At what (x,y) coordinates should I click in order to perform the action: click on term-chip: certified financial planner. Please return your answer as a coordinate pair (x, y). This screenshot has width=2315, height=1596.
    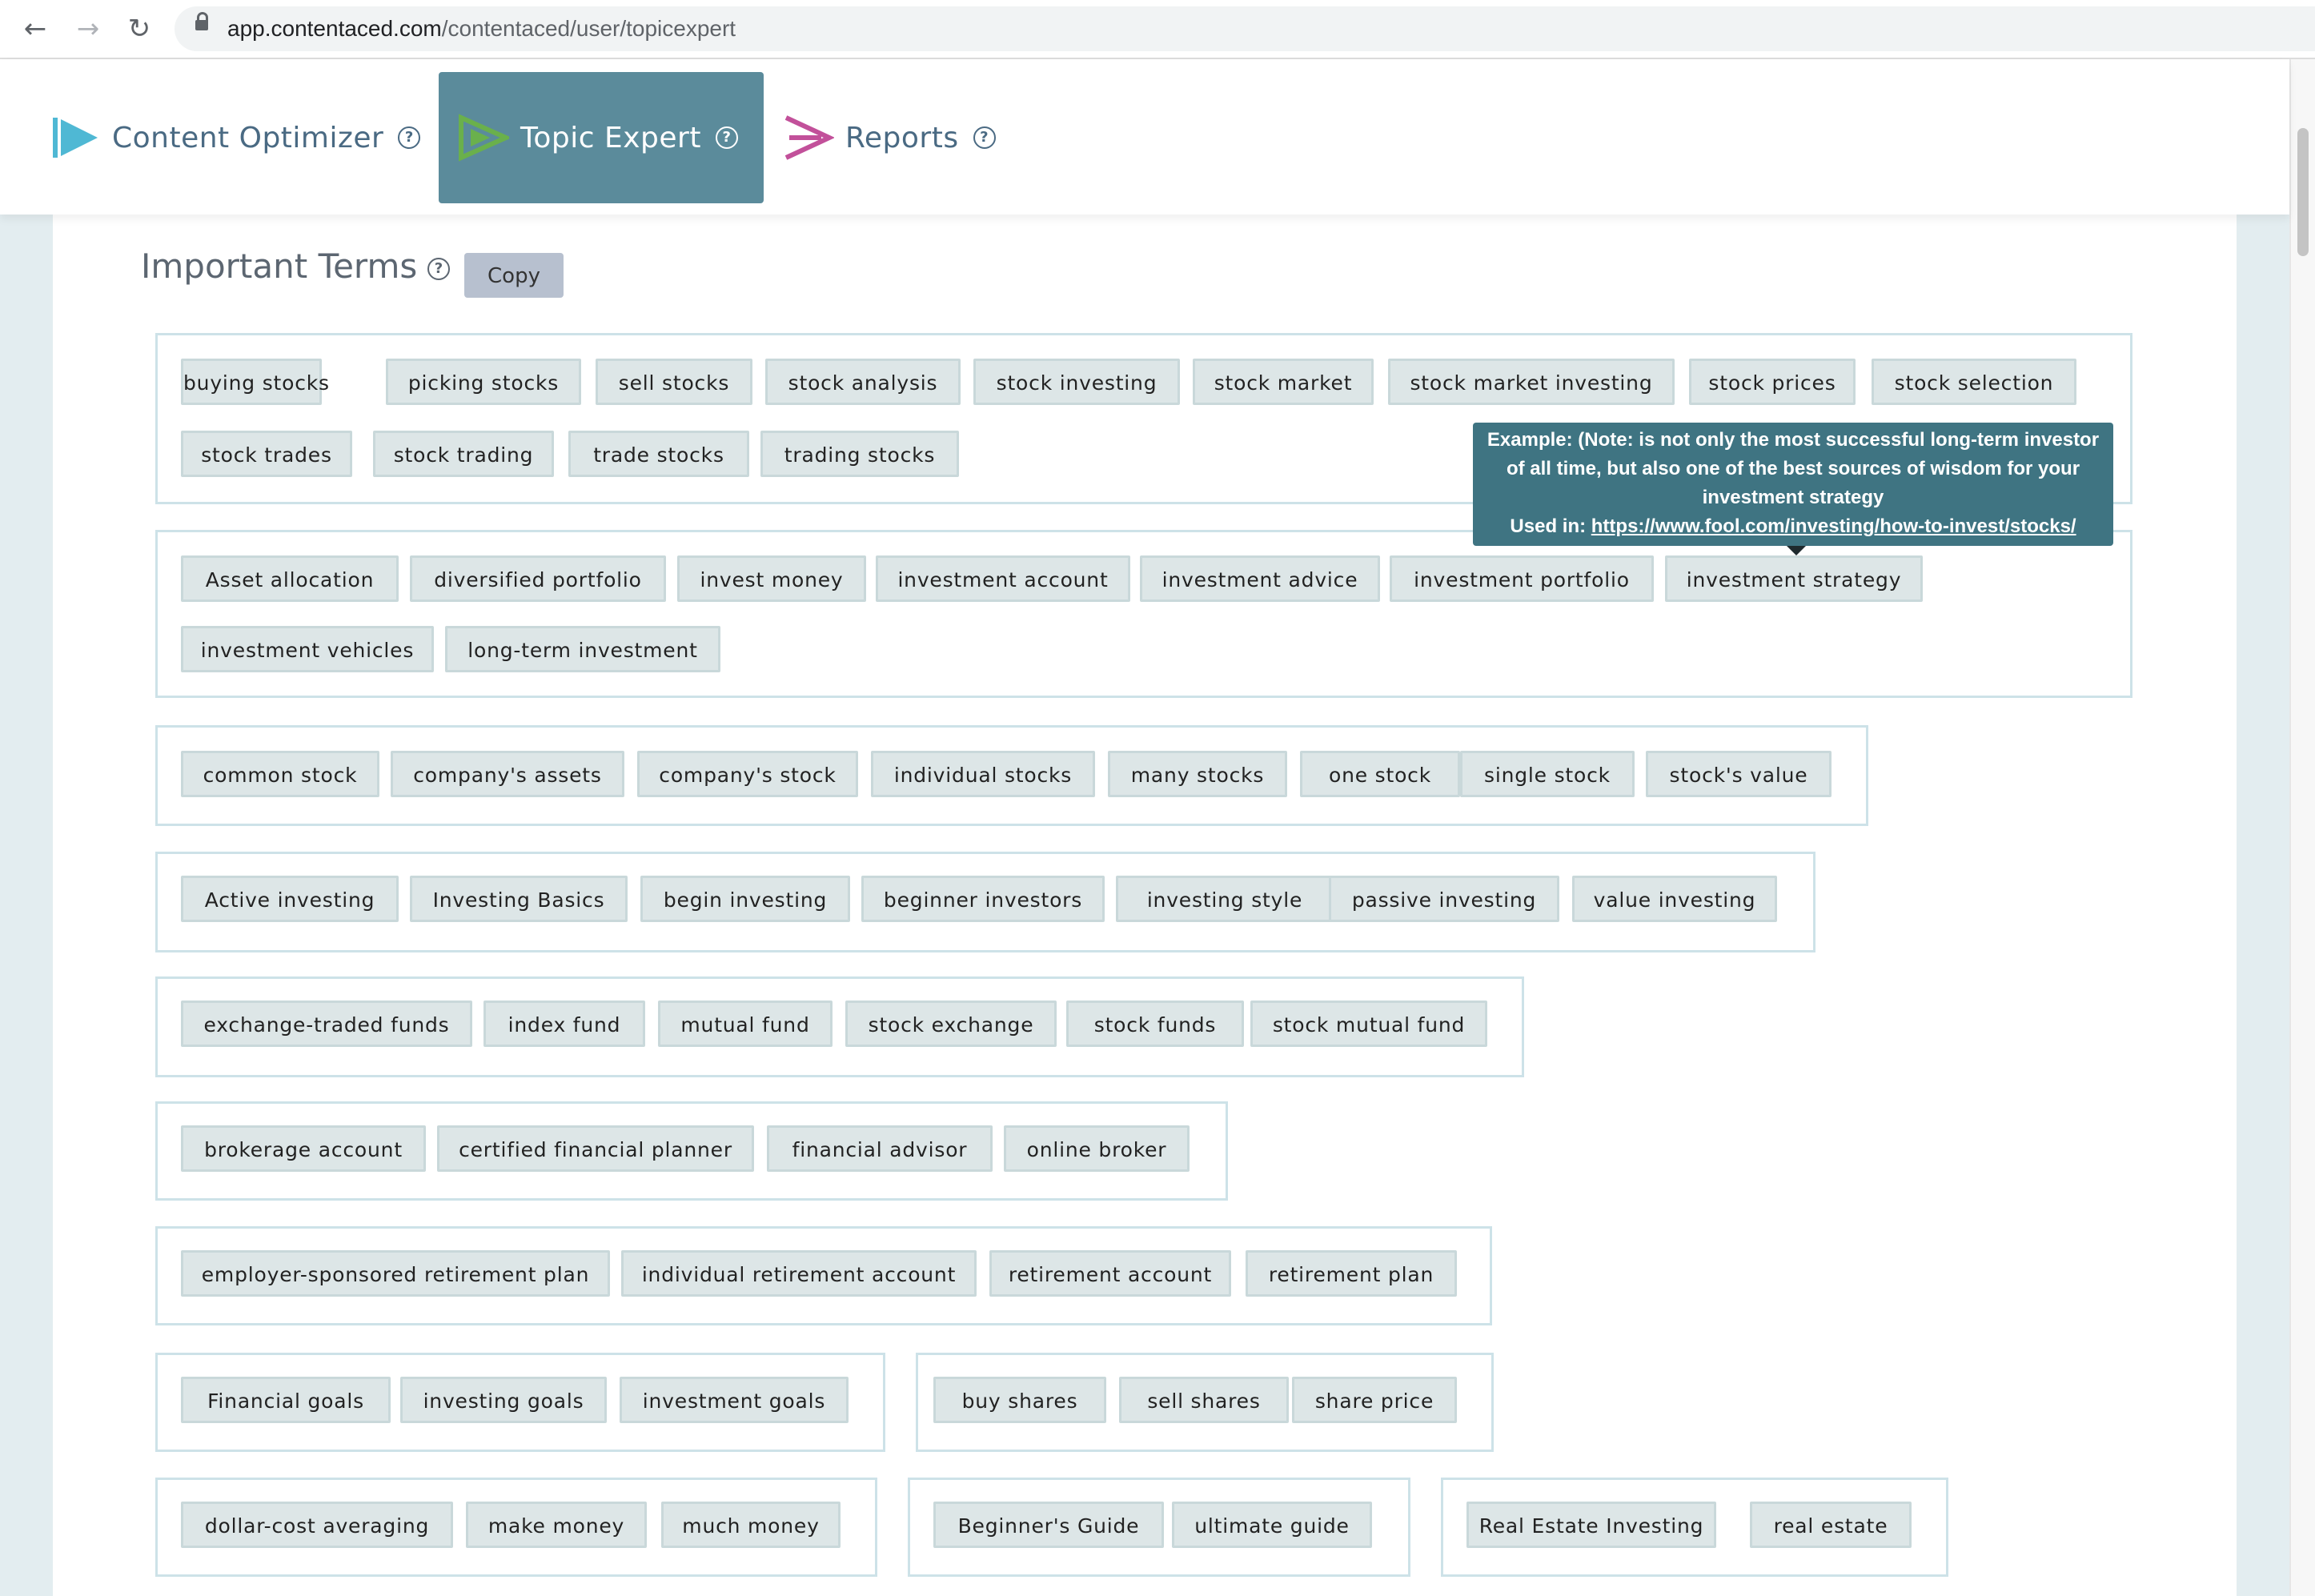
    Looking at the image, I should click on (595, 1148).